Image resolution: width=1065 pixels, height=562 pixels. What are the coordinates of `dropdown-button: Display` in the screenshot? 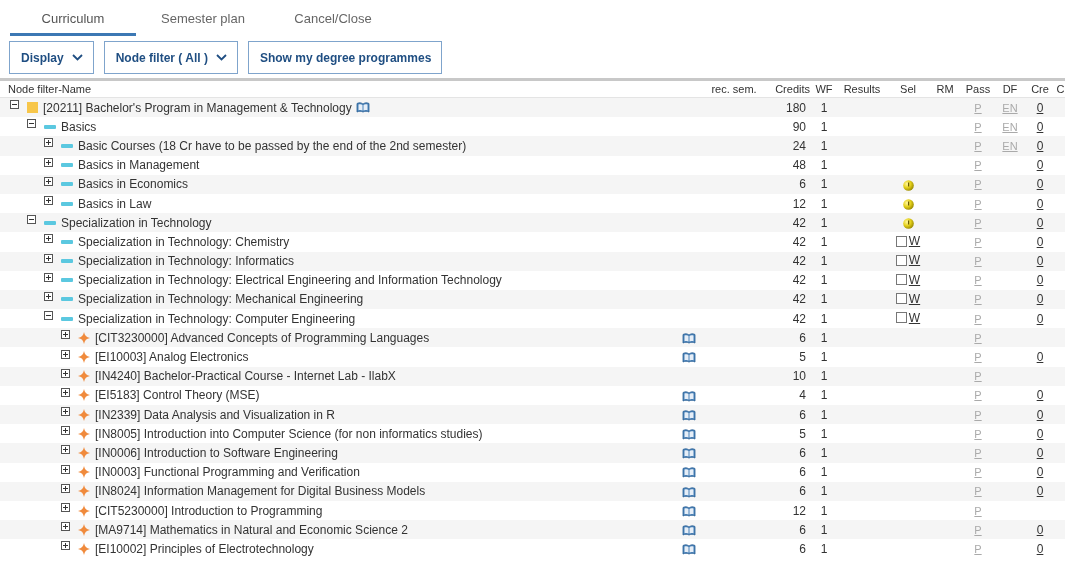 It's located at (51, 57).